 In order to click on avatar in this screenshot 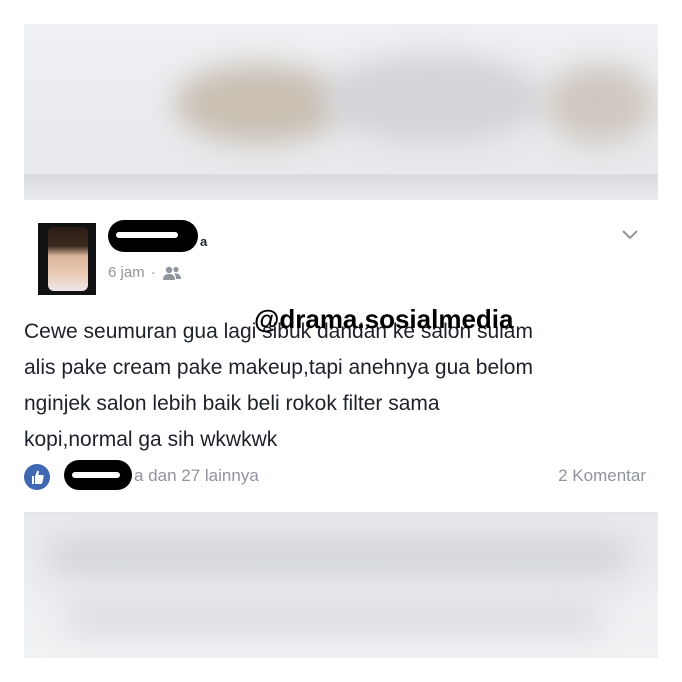, I will do `click(67, 259)`.